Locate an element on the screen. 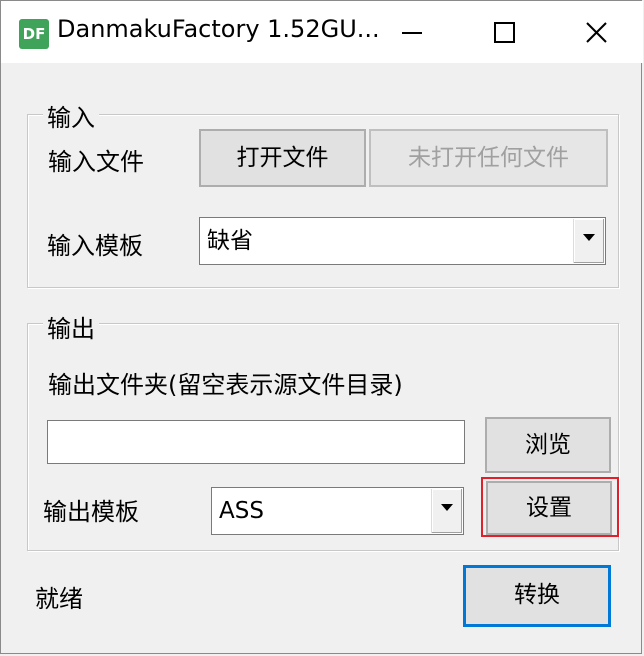 This screenshot has height=656, width=644. minimize-icon is located at coordinates (412, 33).